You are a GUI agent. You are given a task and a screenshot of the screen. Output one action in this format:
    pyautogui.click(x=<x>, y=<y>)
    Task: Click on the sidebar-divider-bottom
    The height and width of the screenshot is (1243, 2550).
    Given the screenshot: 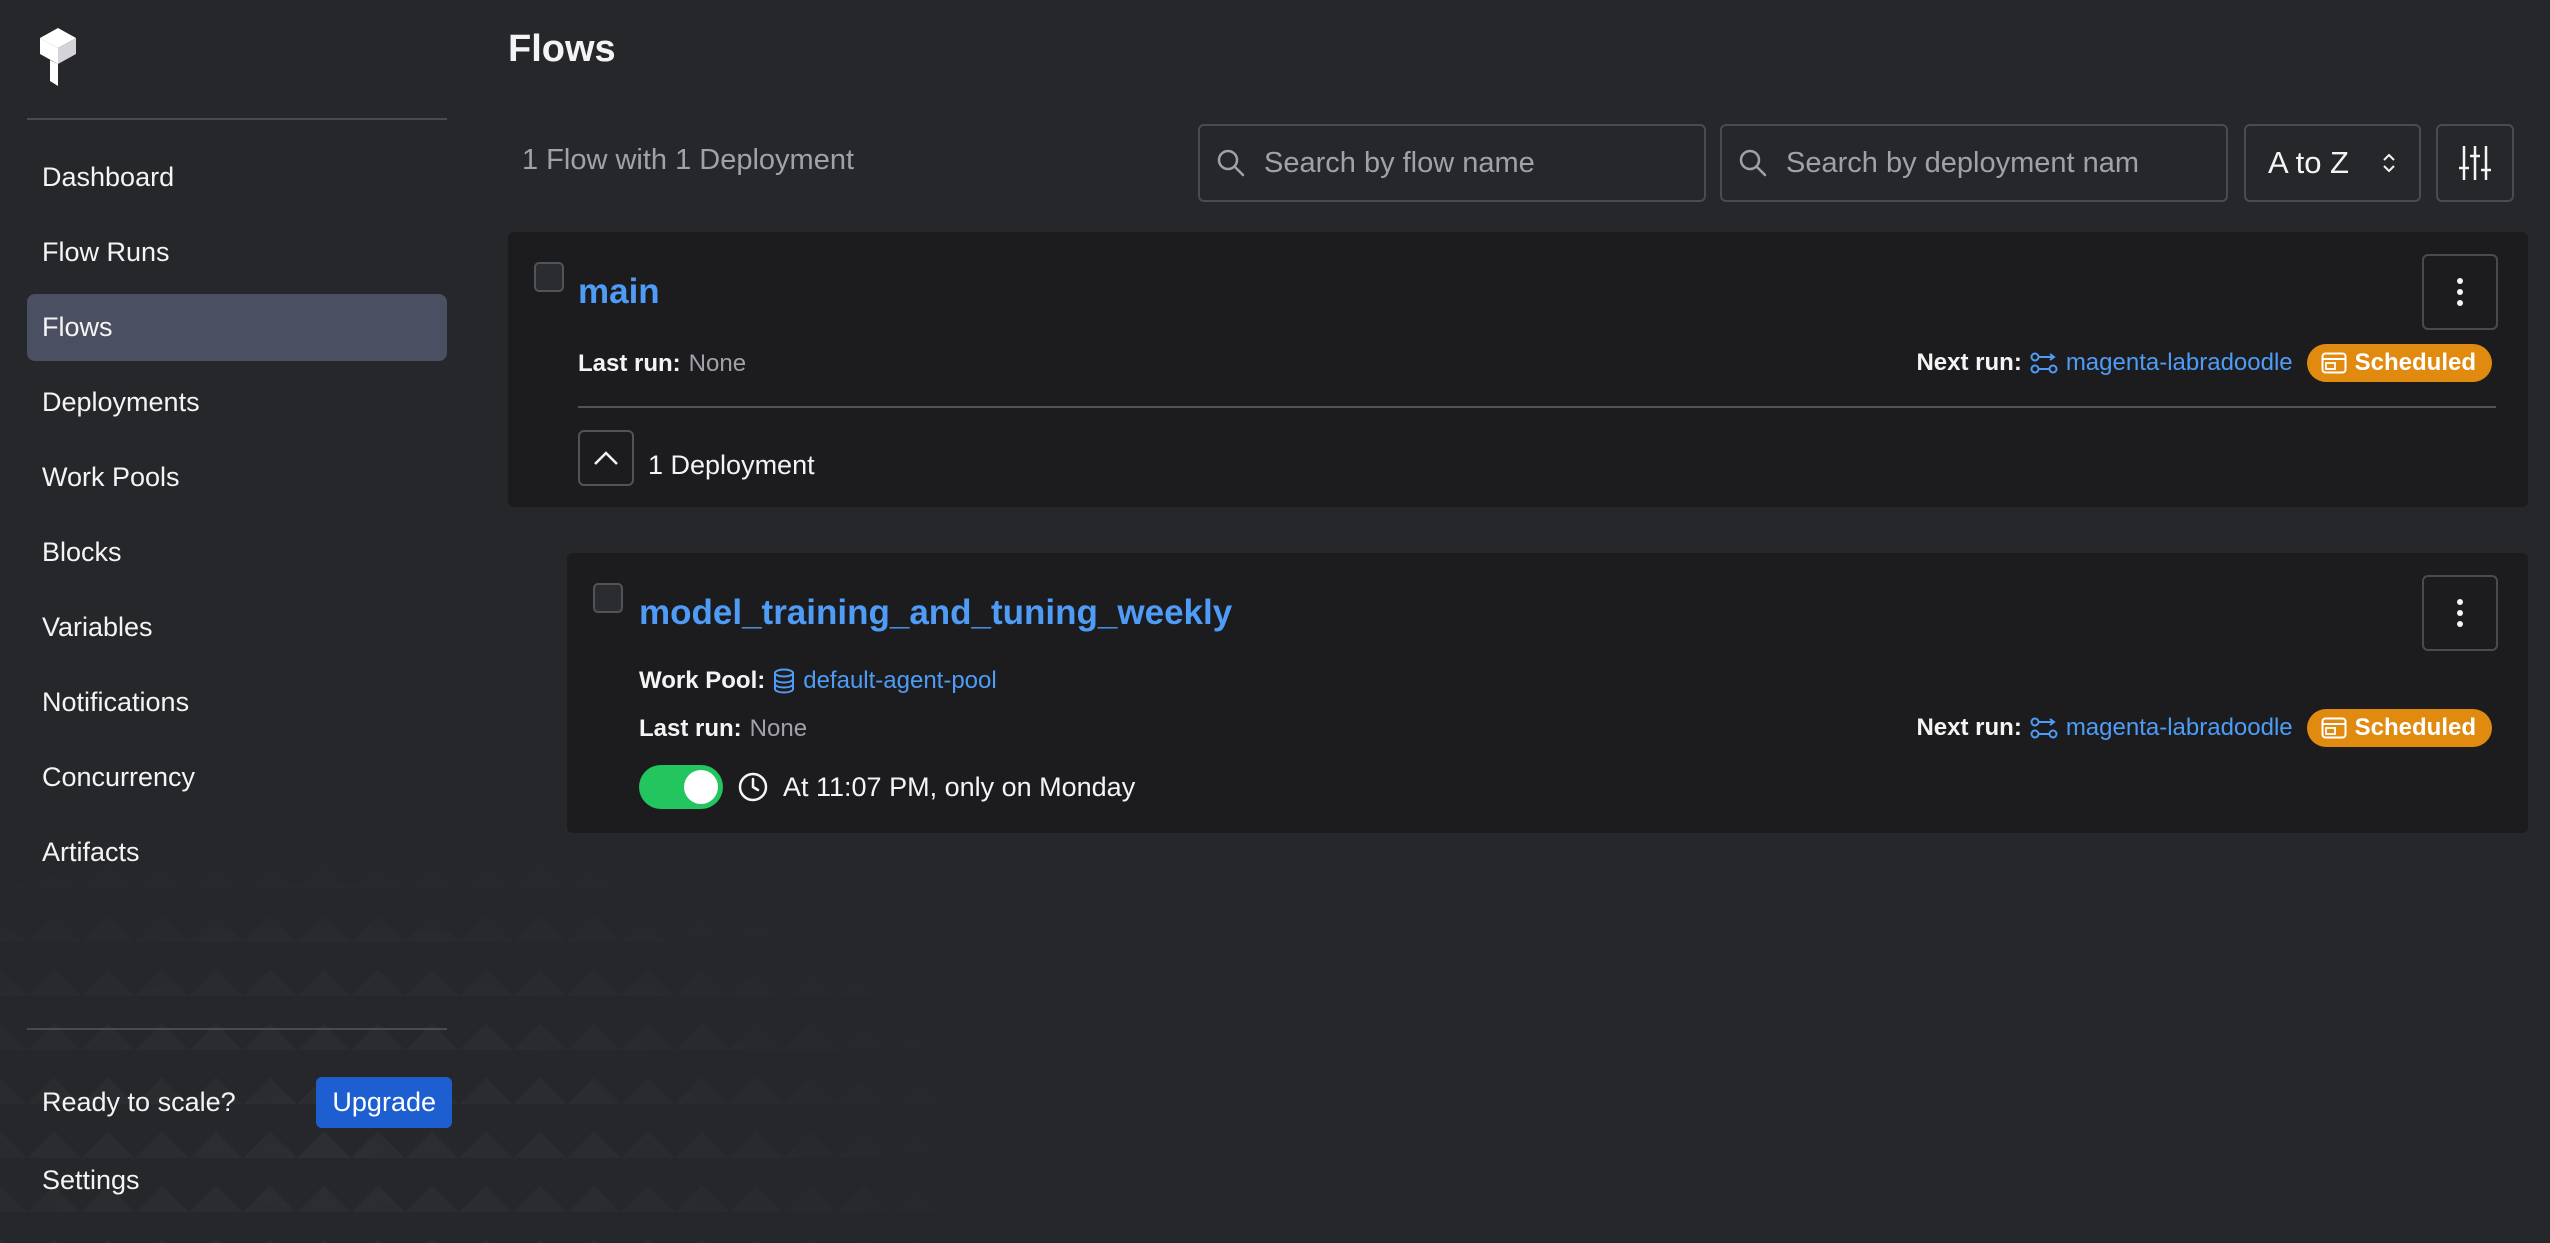 What is the action you would take?
    pyautogui.click(x=237, y=1029)
    